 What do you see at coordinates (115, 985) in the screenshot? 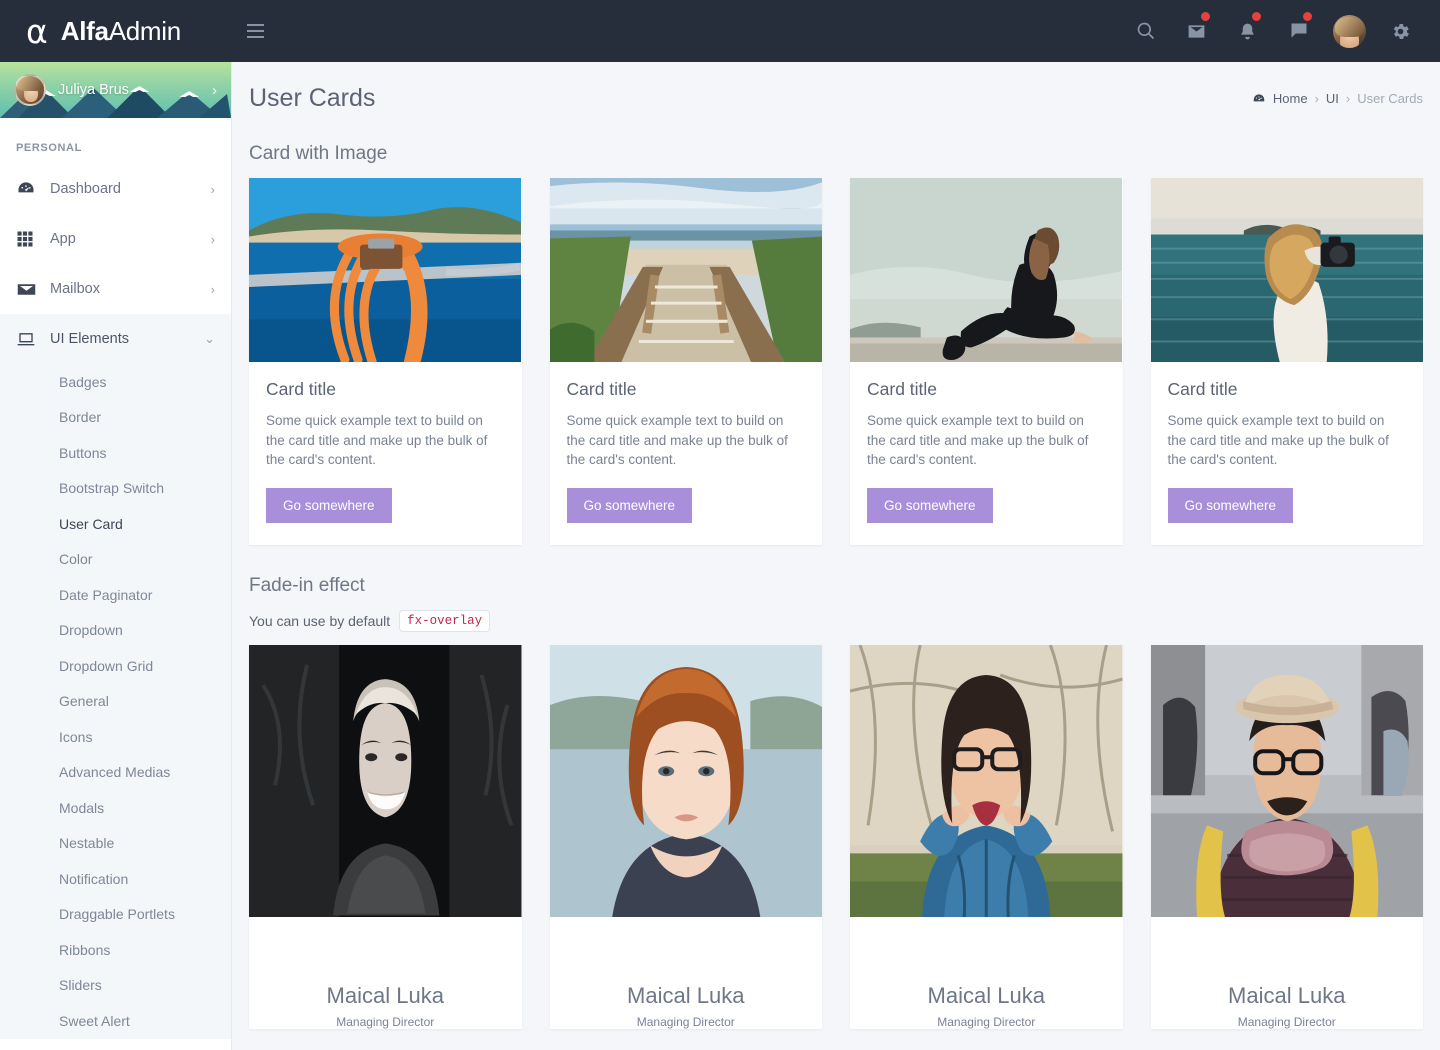
I see `sidebar-item-sliders: Sliders` at bounding box center [115, 985].